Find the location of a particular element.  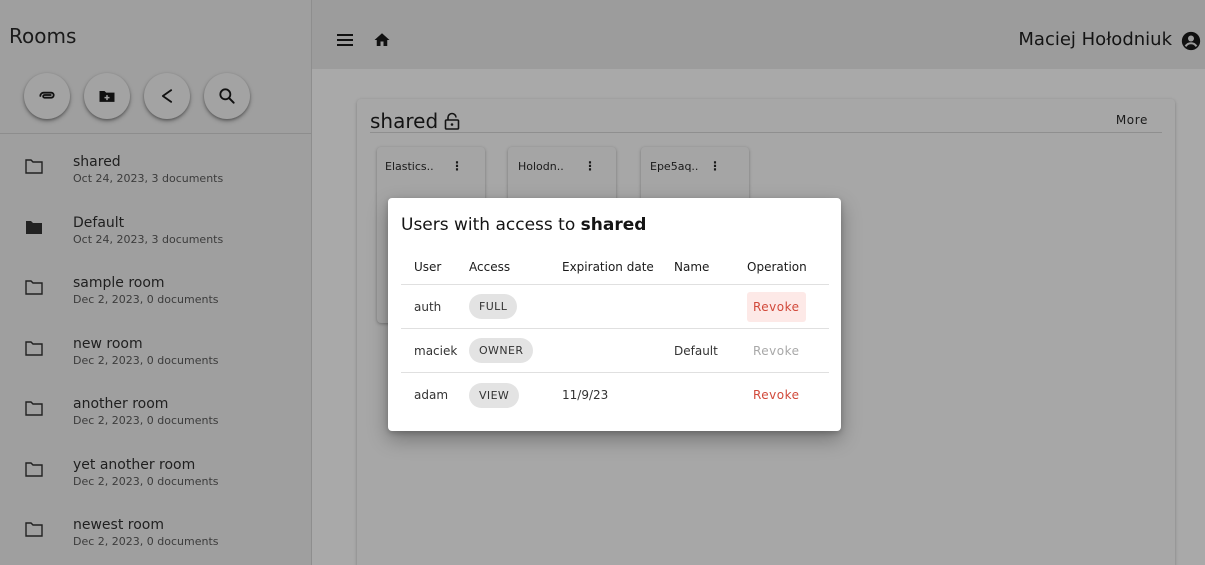

room-item-another-room: another room Dec 2, 2023, 0 documents is located at coordinates (156, 420).